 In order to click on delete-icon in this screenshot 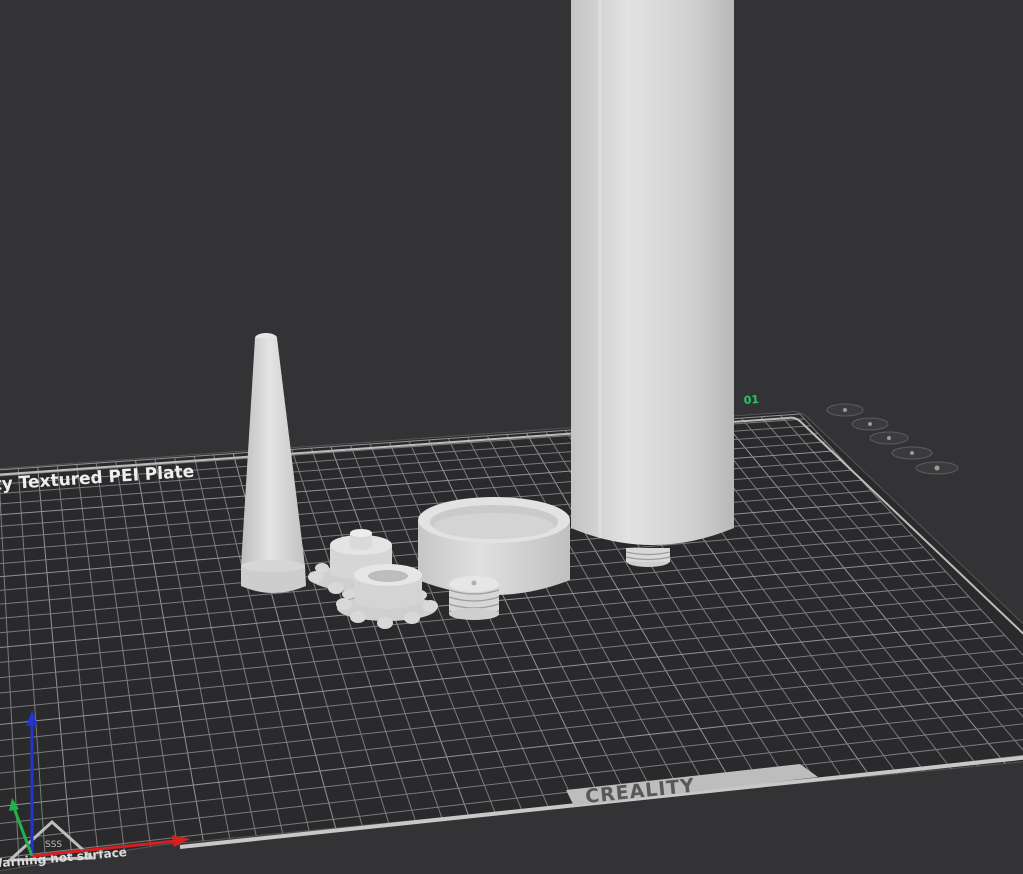, I will do `click(937, 468)`.